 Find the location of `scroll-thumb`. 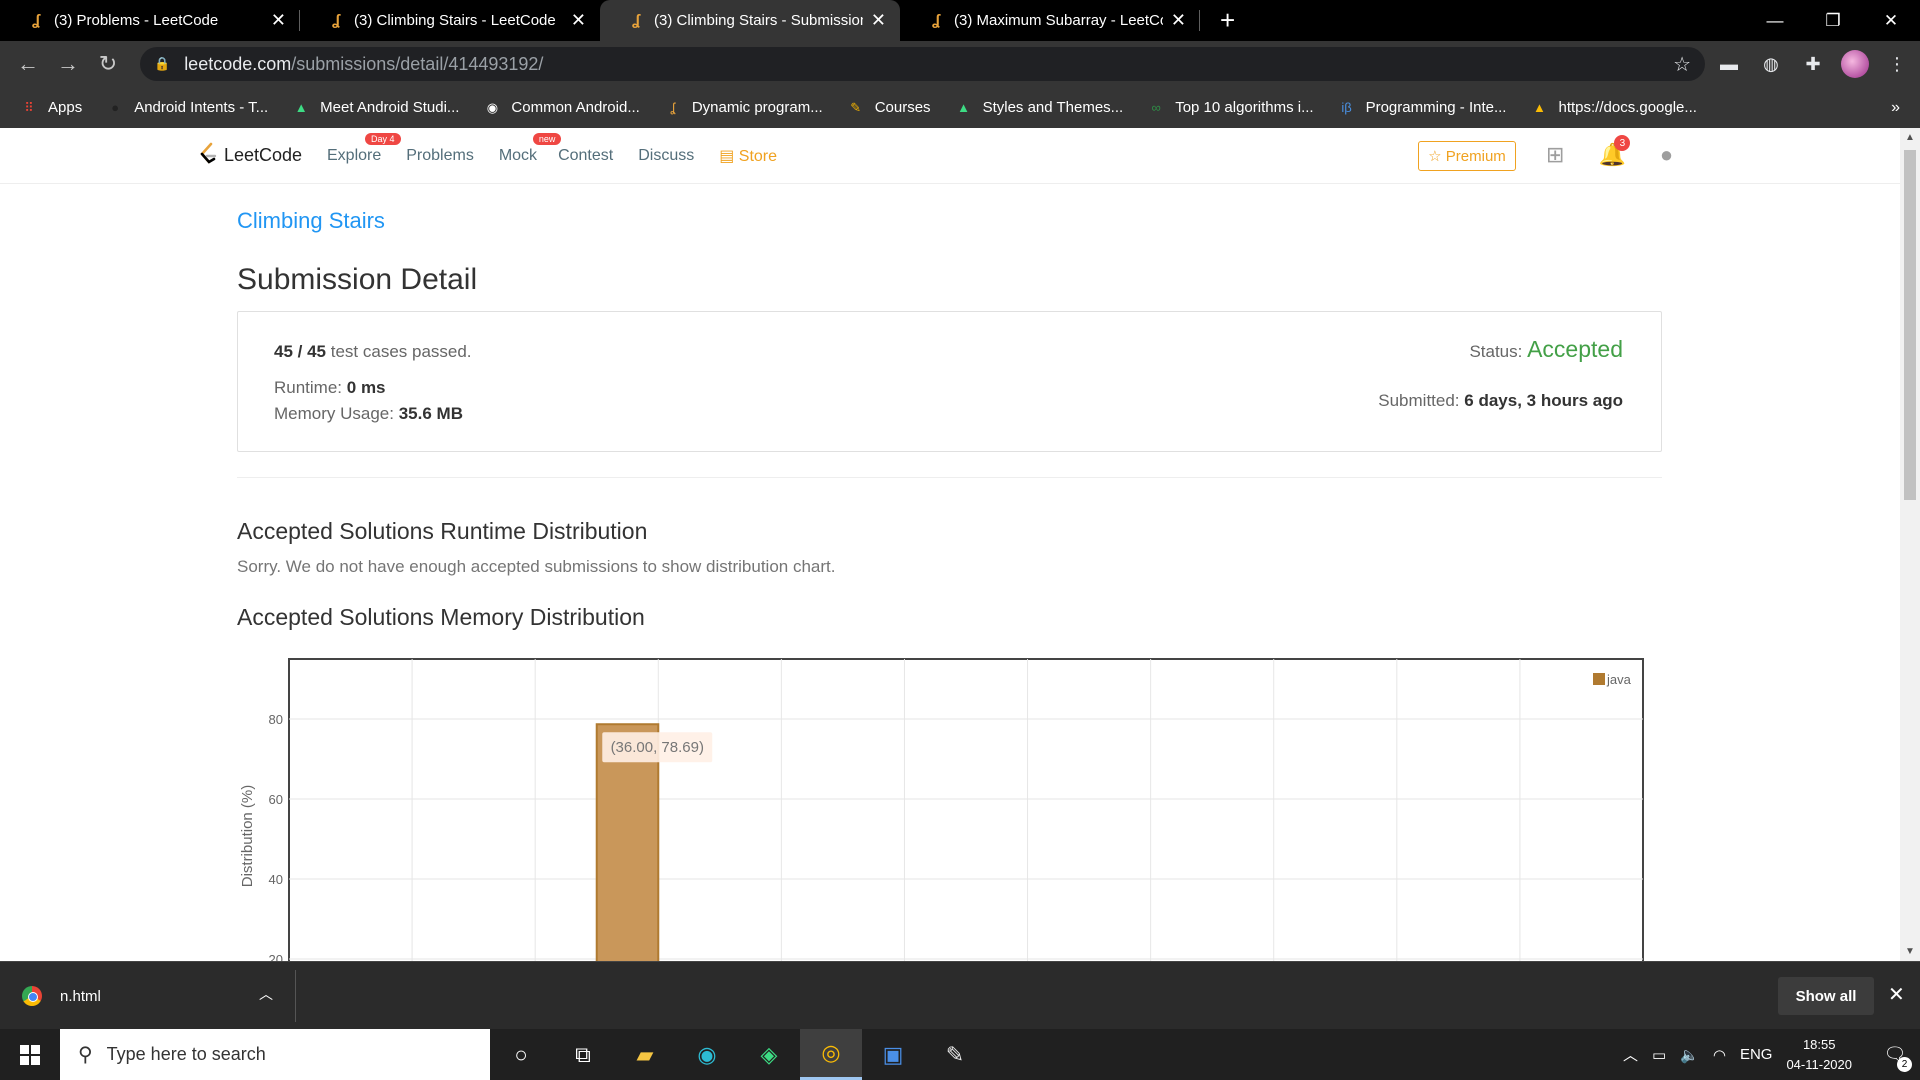

scroll-thumb is located at coordinates (1910, 325).